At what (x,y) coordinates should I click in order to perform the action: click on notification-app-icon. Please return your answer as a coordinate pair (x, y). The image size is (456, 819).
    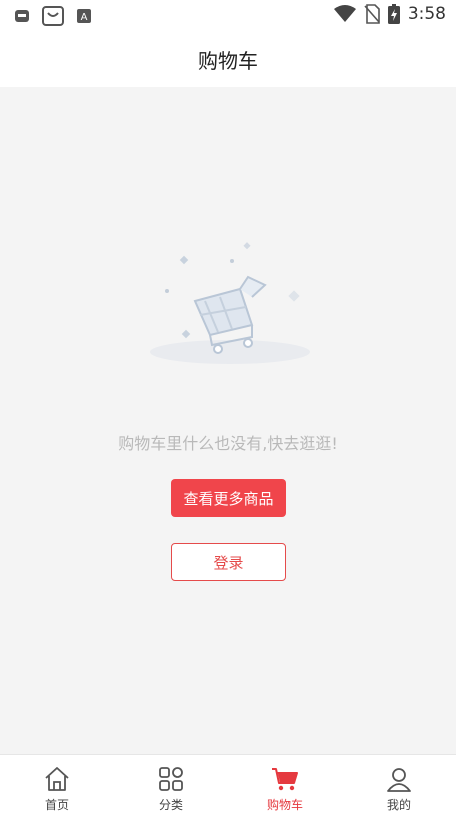
    Looking at the image, I should click on (22, 16).